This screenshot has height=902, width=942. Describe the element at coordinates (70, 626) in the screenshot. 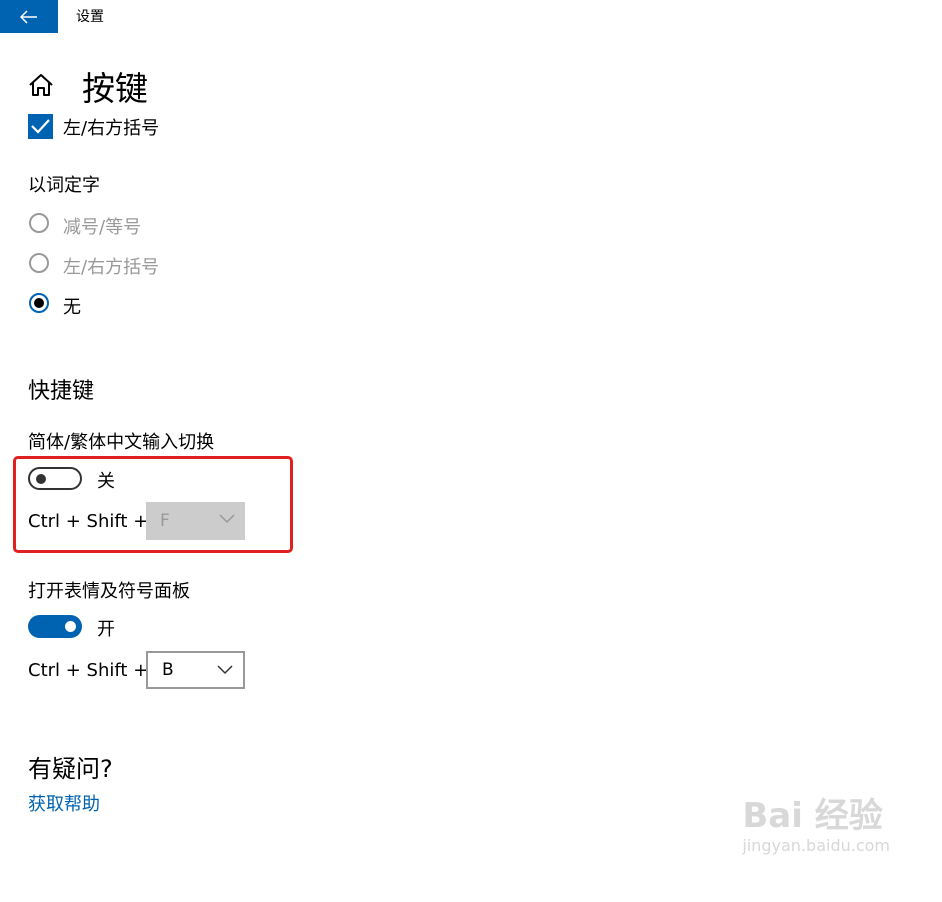

I see `toggle-knob` at that location.